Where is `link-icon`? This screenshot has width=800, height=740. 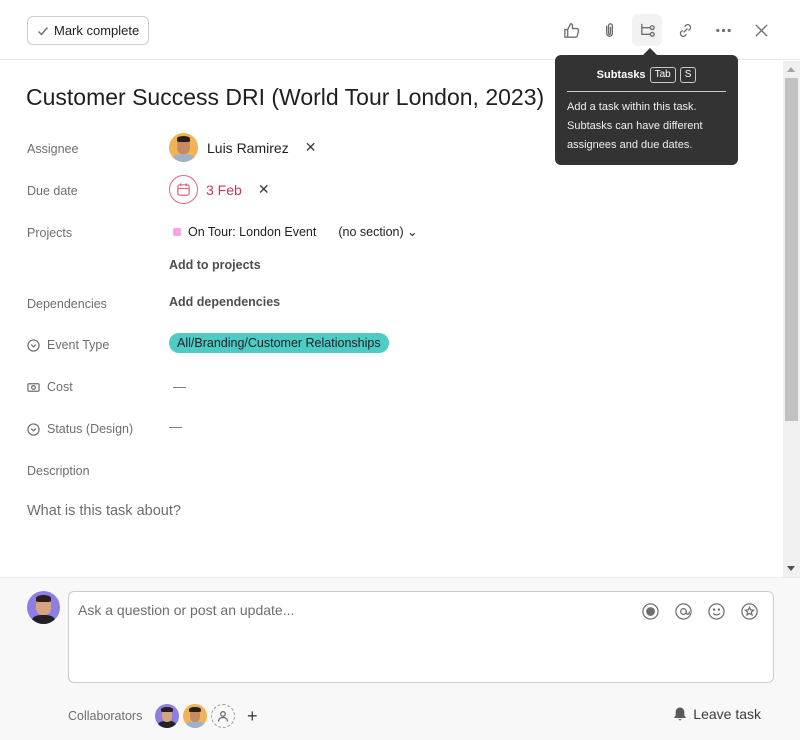 link-icon is located at coordinates (685, 30).